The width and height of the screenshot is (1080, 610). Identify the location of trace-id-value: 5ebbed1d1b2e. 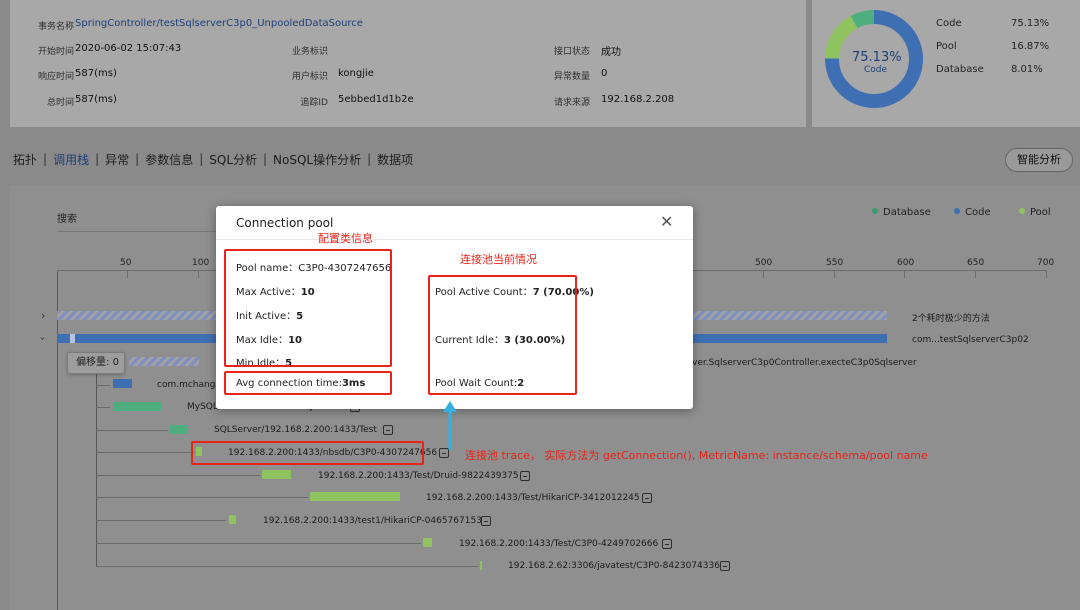
(376, 99).